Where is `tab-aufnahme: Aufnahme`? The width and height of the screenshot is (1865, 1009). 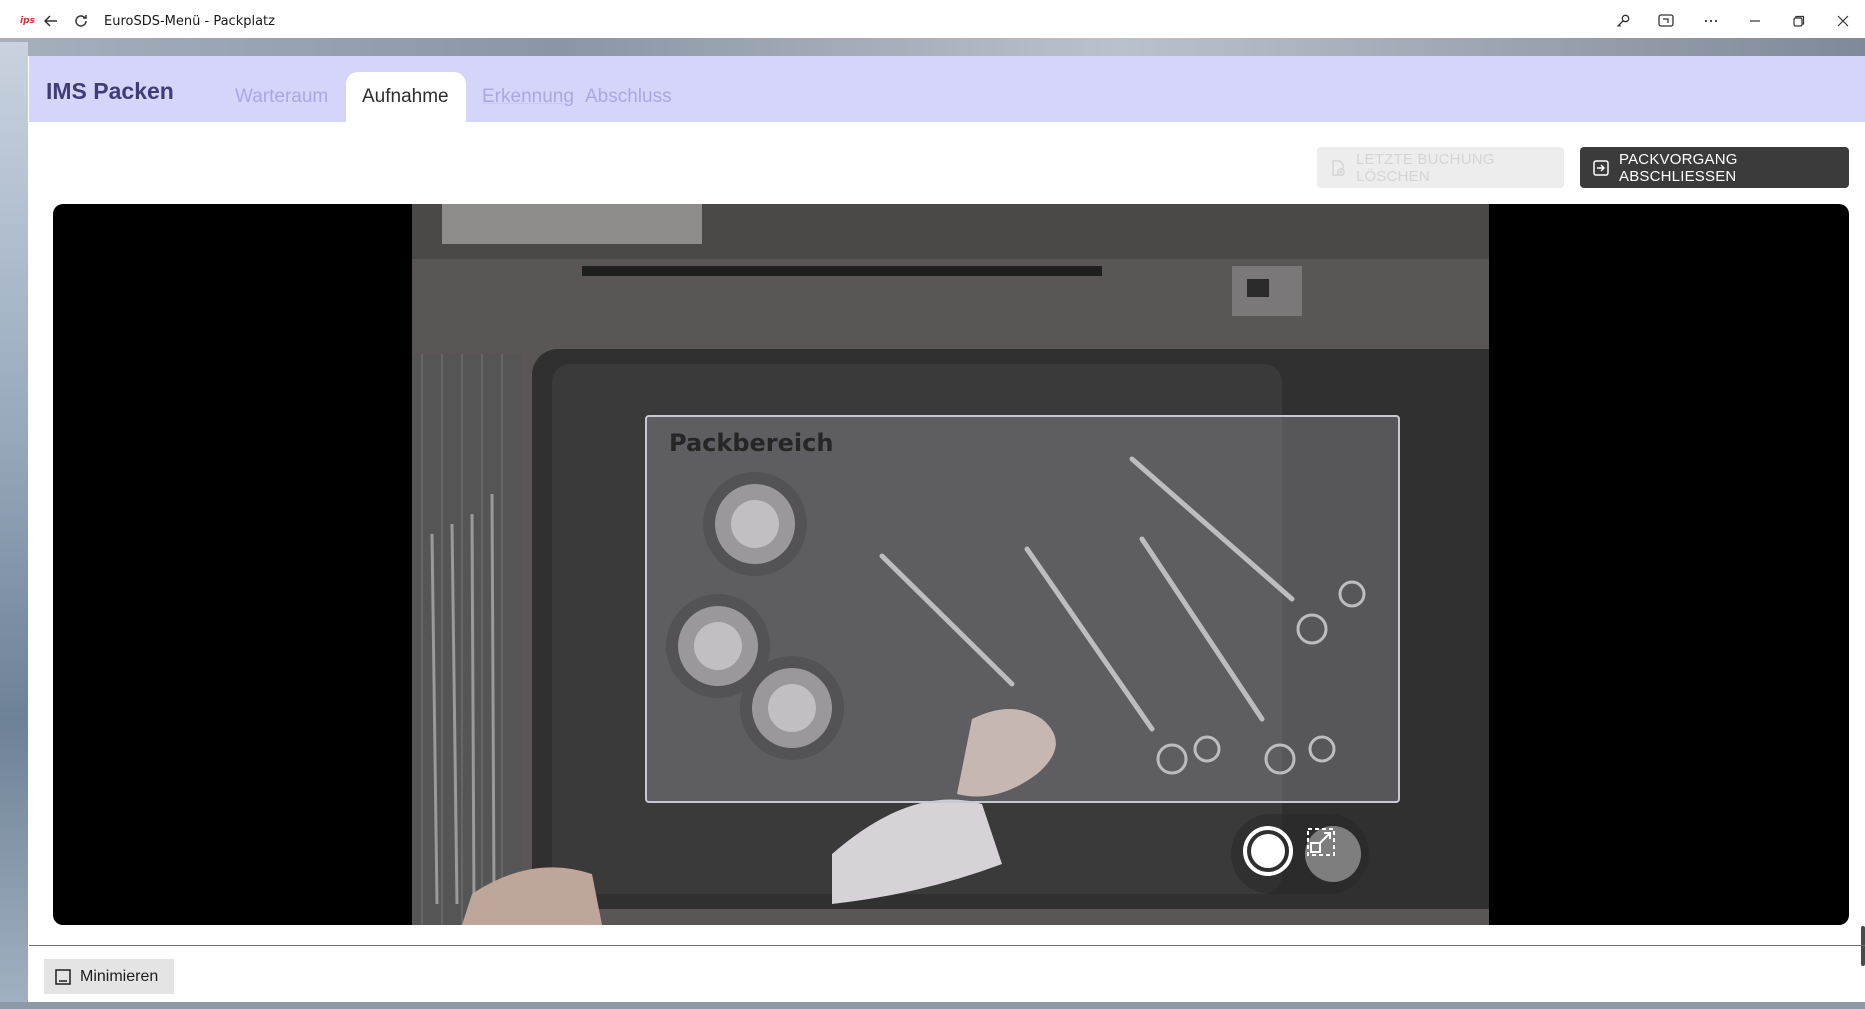 tab-aufnahme: Aufnahme is located at coordinates (406, 97).